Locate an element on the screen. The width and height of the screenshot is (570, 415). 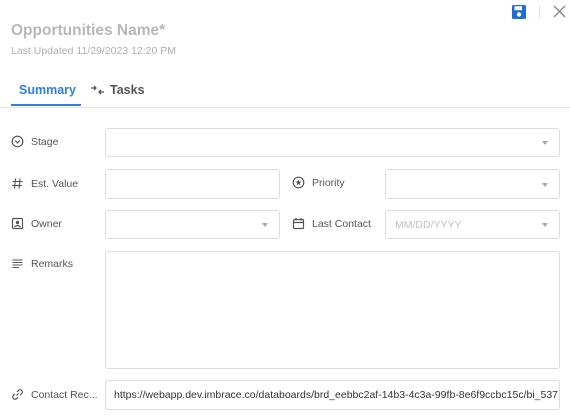
last-updated-text: Last Updated 11/29/2023 12:20 PM is located at coordinates (94, 51).